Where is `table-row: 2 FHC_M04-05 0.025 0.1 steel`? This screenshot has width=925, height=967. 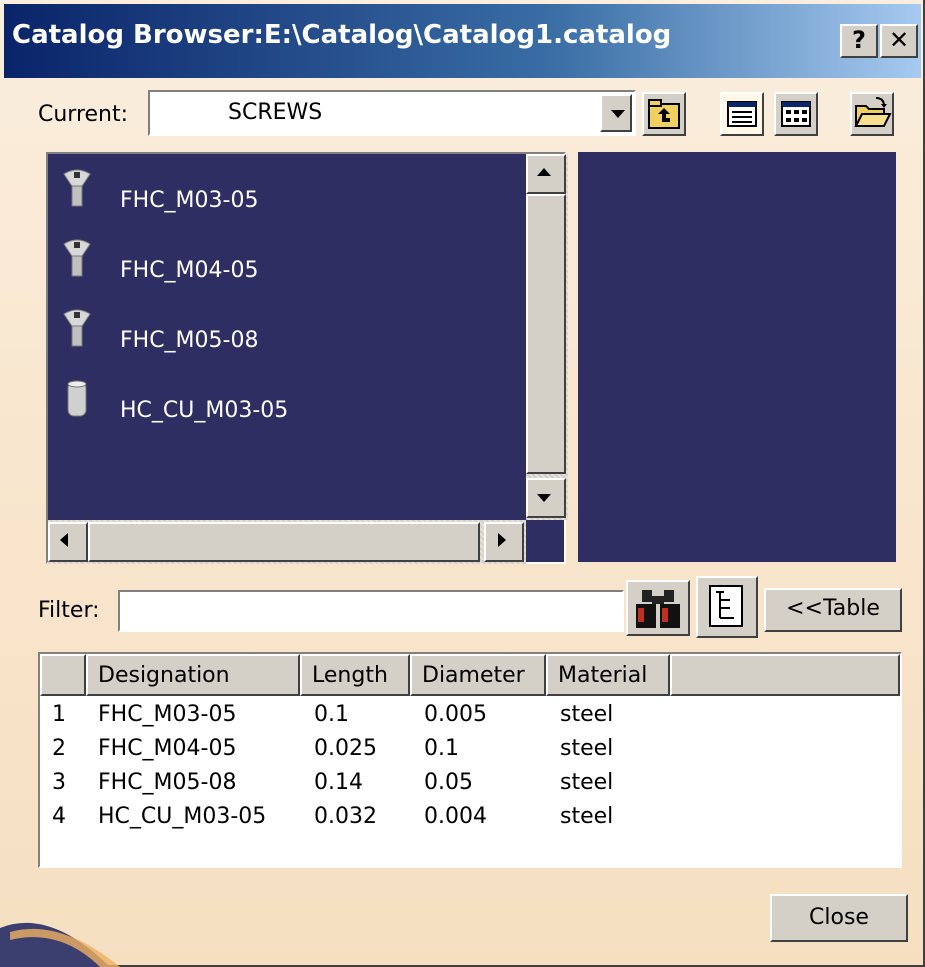 table-row: 2 FHC_M04-05 0.025 0.1 steel is located at coordinates (470, 749).